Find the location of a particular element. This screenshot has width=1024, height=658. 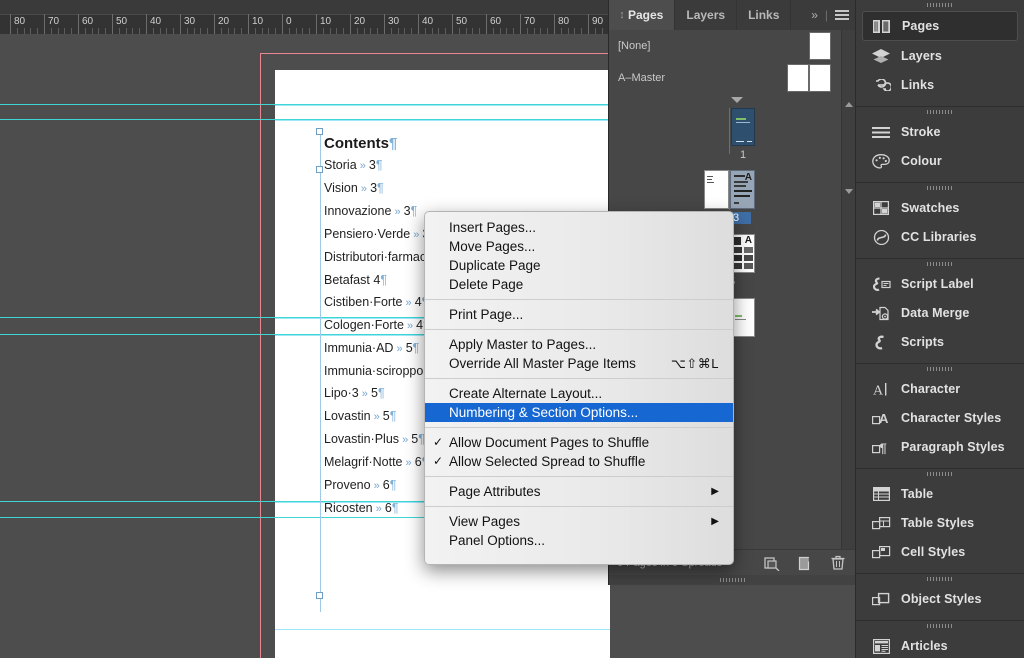

dock-item-character: A Character is located at coordinates (940, 389).